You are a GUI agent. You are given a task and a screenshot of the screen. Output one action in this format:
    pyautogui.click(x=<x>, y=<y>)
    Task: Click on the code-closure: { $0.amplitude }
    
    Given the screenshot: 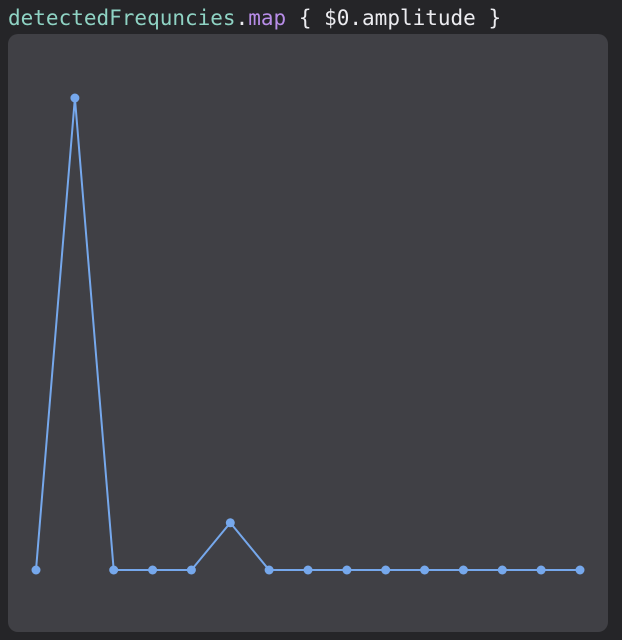 What is the action you would take?
    pyautogui.click(x=394, y=18)
    